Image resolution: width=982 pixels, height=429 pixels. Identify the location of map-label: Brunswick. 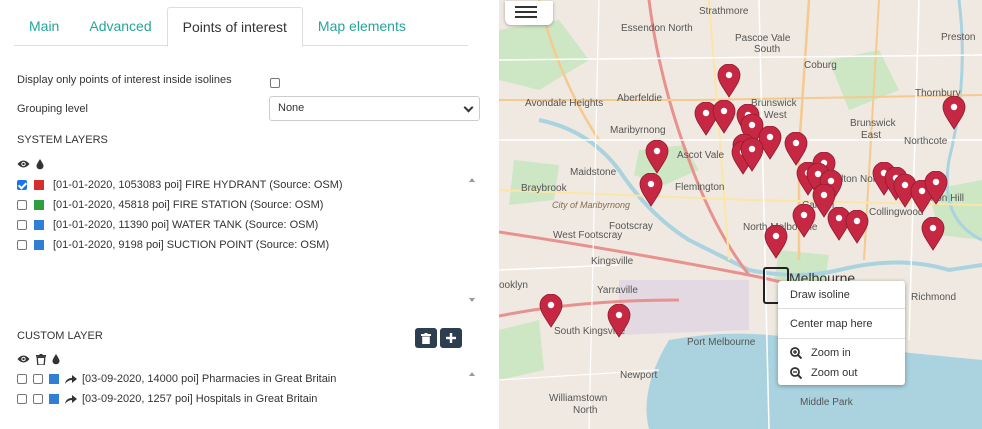
(873, 123).